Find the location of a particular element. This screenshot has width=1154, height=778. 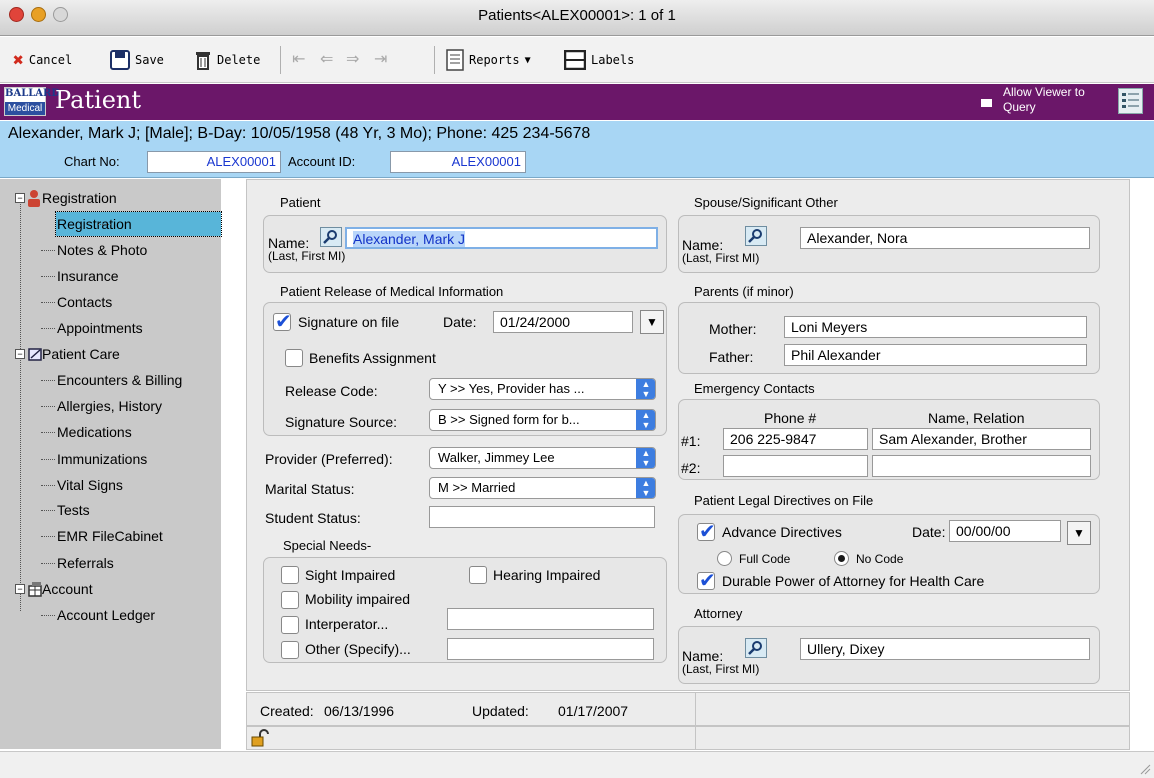

tree-group-registration: − Registration is located at coordinates (110, 198).